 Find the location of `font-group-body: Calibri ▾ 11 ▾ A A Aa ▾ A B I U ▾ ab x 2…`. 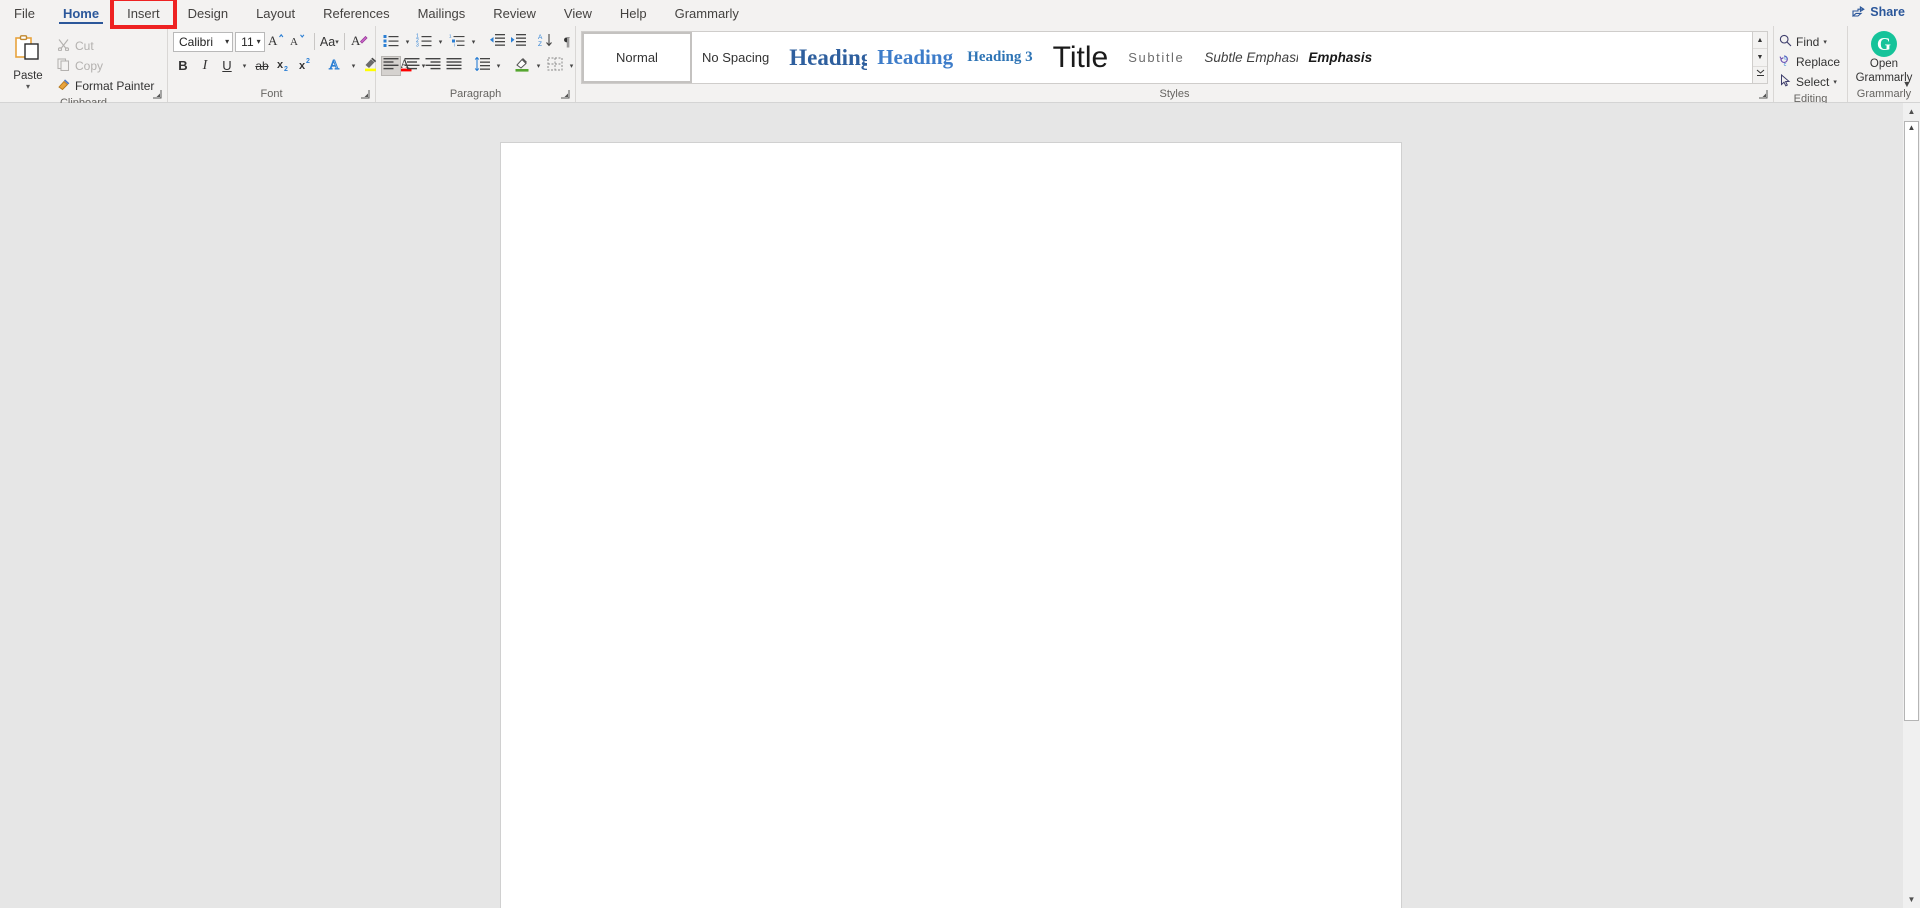

font-group-body: Calibri ▾ 11 ▾ A A Aa ▾ A B I U ▾ ab x 2… is located at coordinates (299, 57).